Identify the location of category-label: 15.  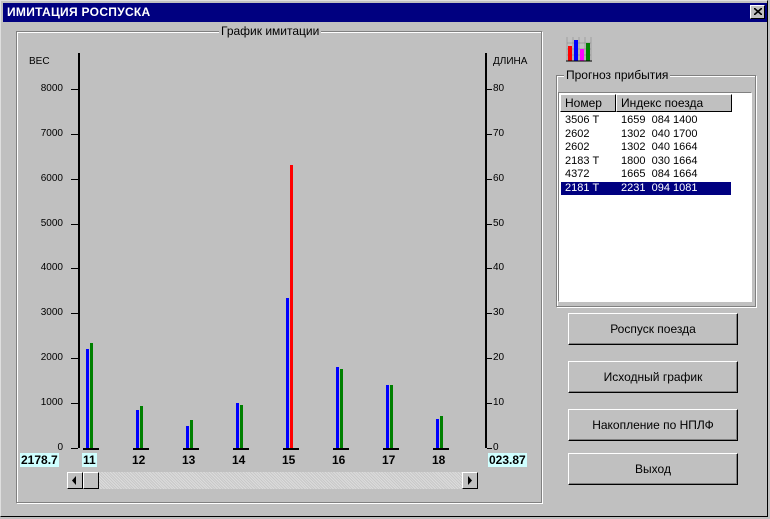
(289, 460).